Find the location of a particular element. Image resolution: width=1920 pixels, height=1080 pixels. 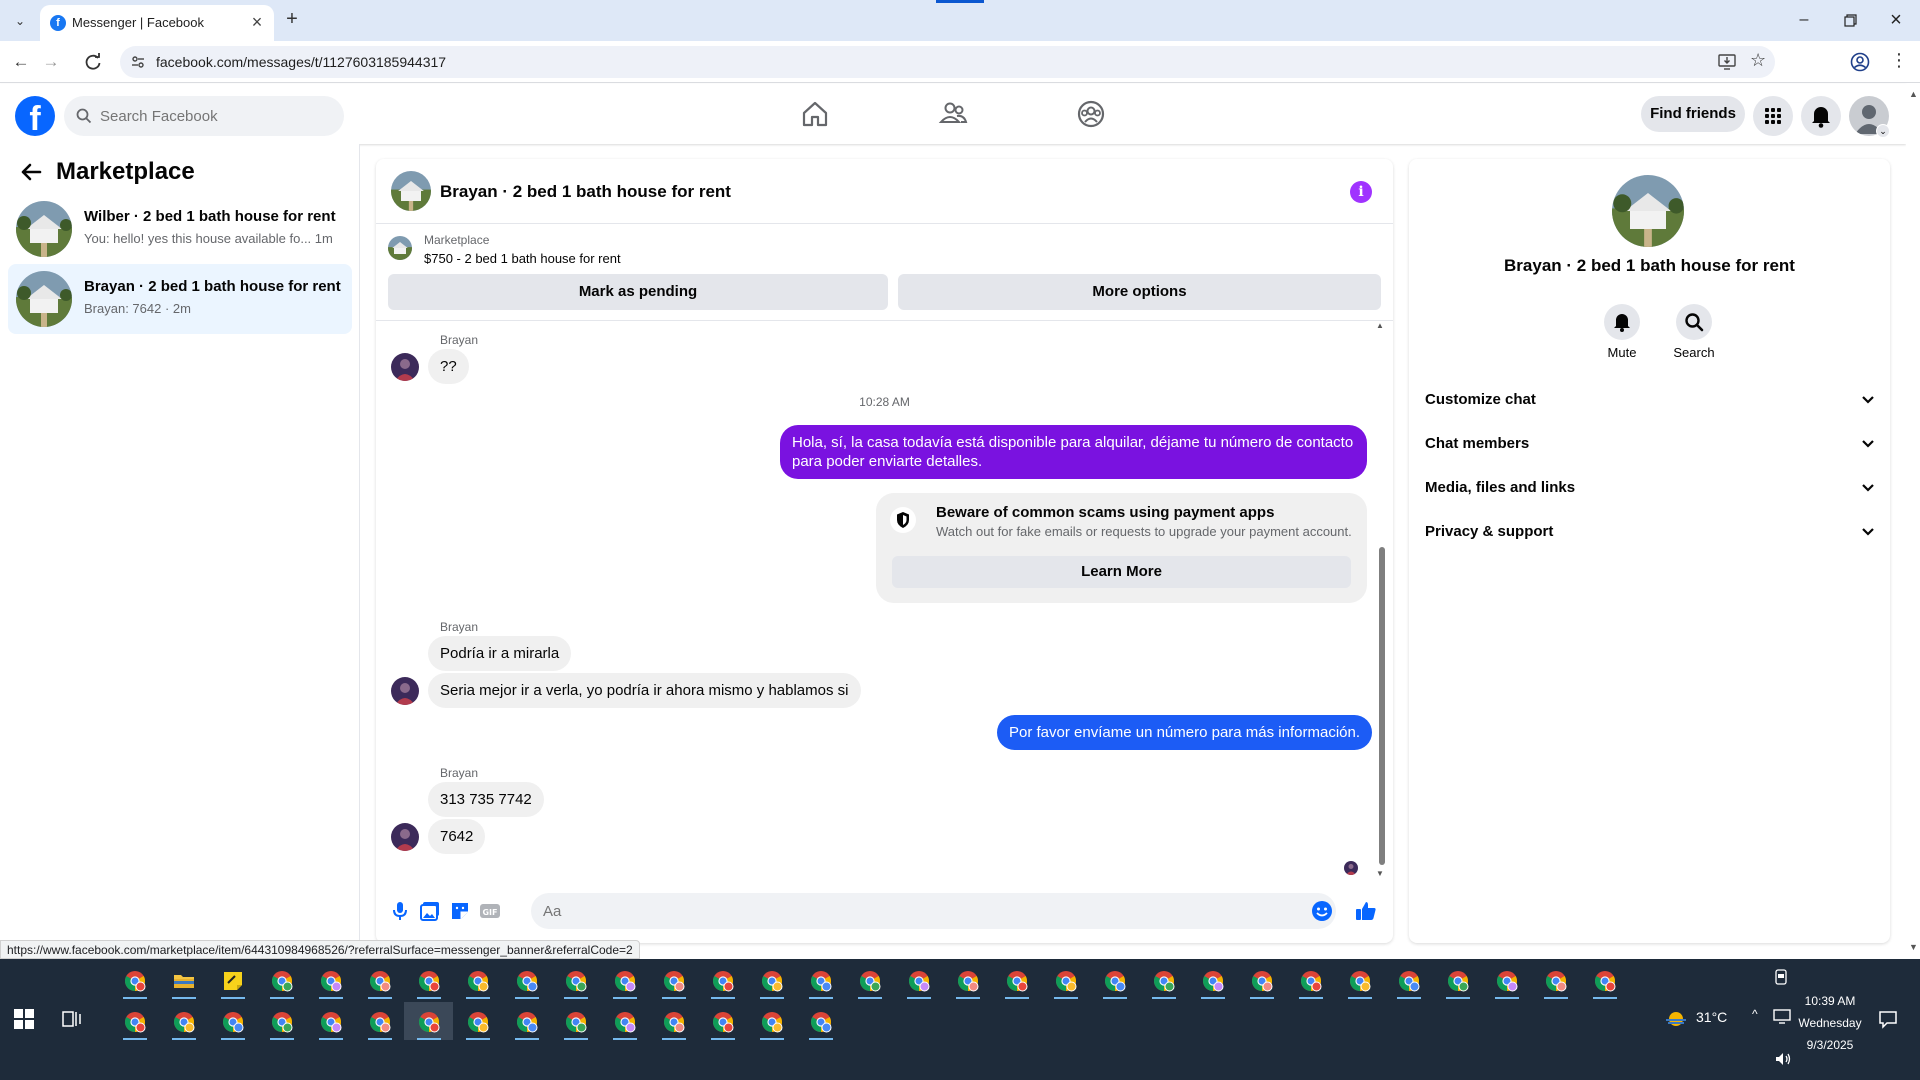

forward-button: → is located at coordinates (51, 62).